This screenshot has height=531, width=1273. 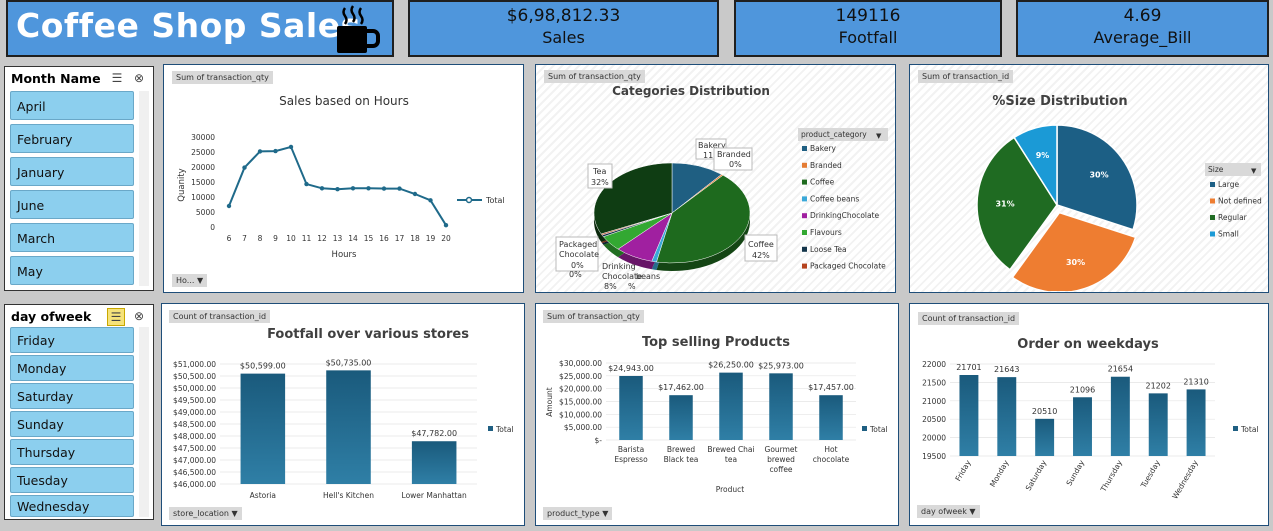 I want to click on coffee-cup-icon, so click(x=358, y=29).